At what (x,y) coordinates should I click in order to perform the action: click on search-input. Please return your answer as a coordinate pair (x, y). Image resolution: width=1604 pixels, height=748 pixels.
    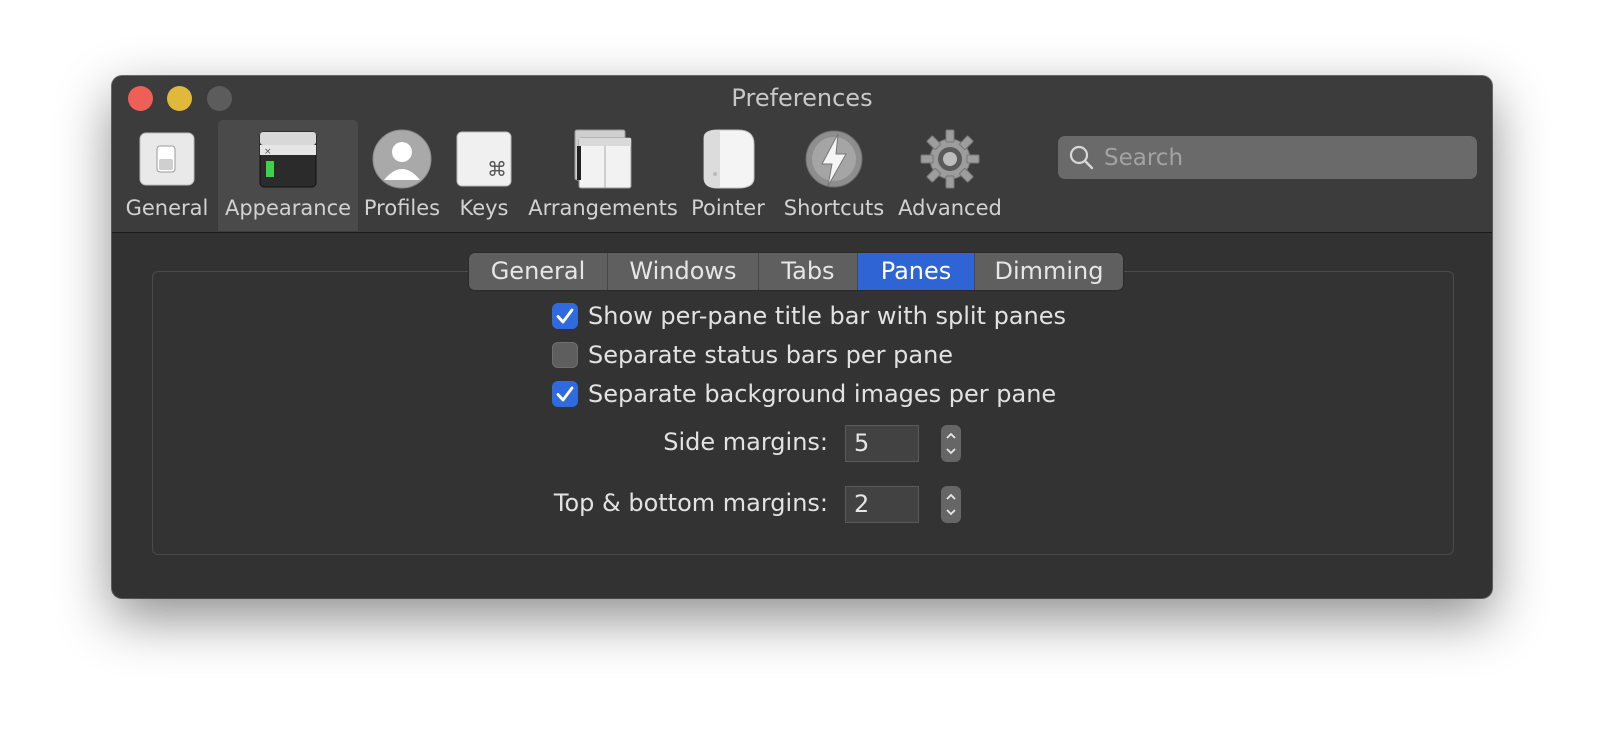
    Looking at the image, I should click on (1284, 157).